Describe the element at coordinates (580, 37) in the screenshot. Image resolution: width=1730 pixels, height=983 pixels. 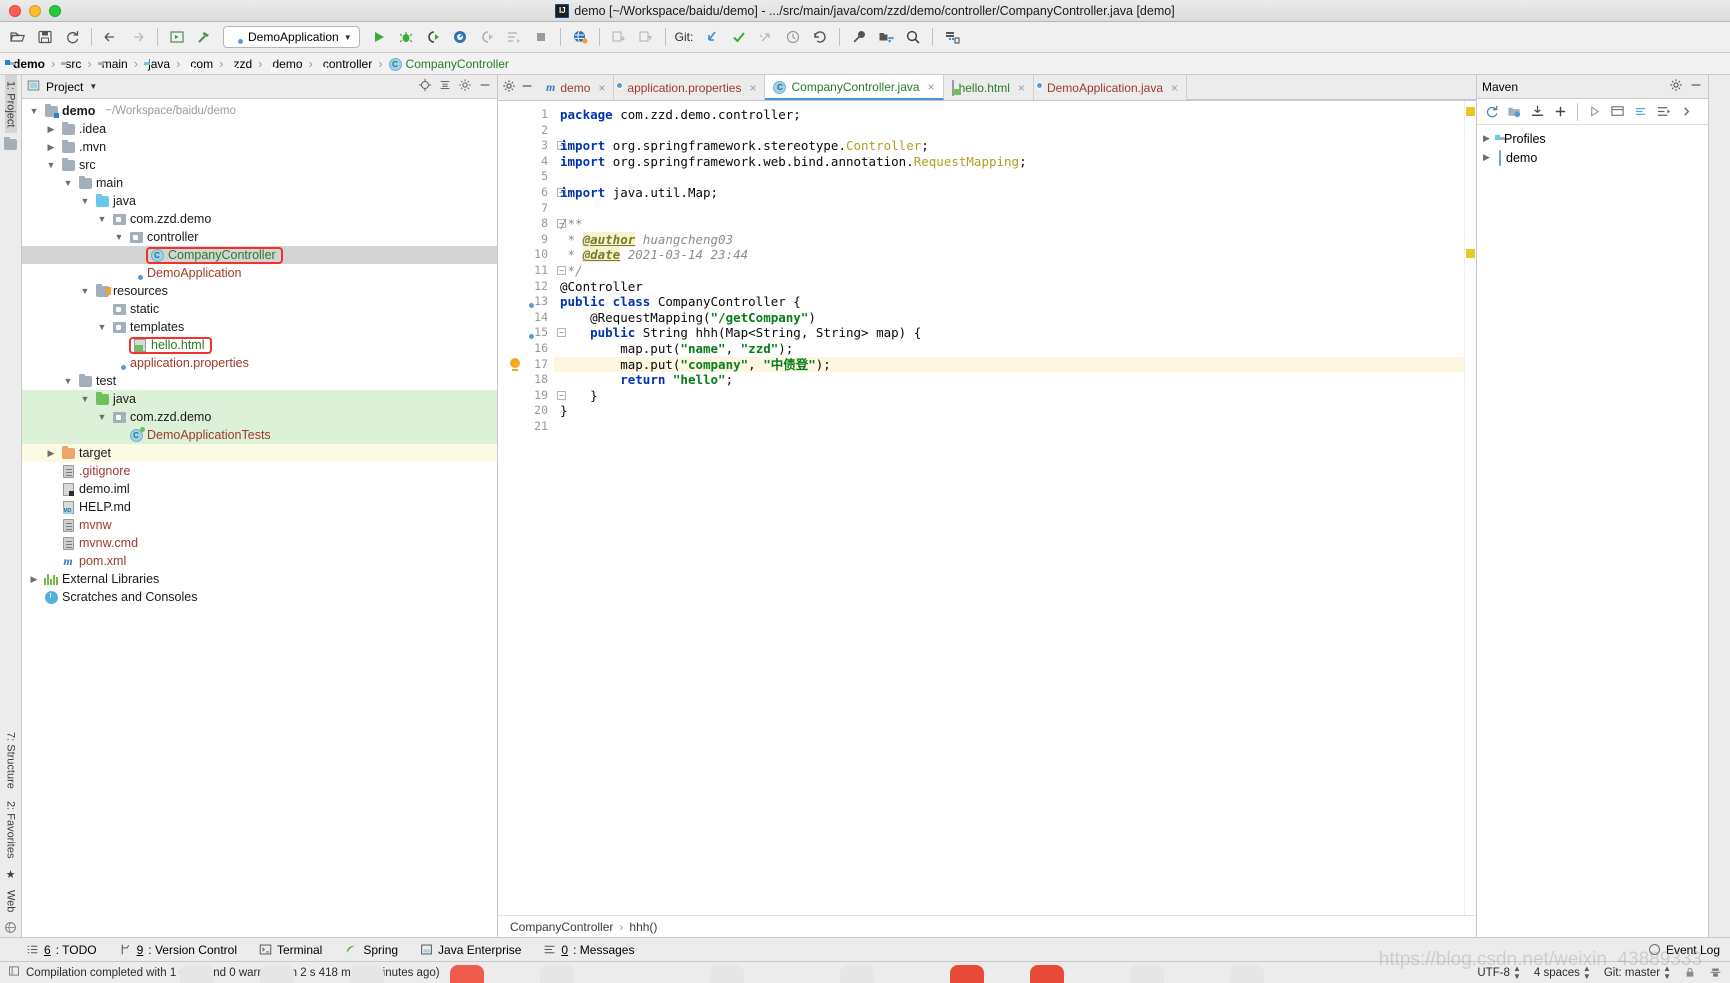
I see `browser-icon` at that location.